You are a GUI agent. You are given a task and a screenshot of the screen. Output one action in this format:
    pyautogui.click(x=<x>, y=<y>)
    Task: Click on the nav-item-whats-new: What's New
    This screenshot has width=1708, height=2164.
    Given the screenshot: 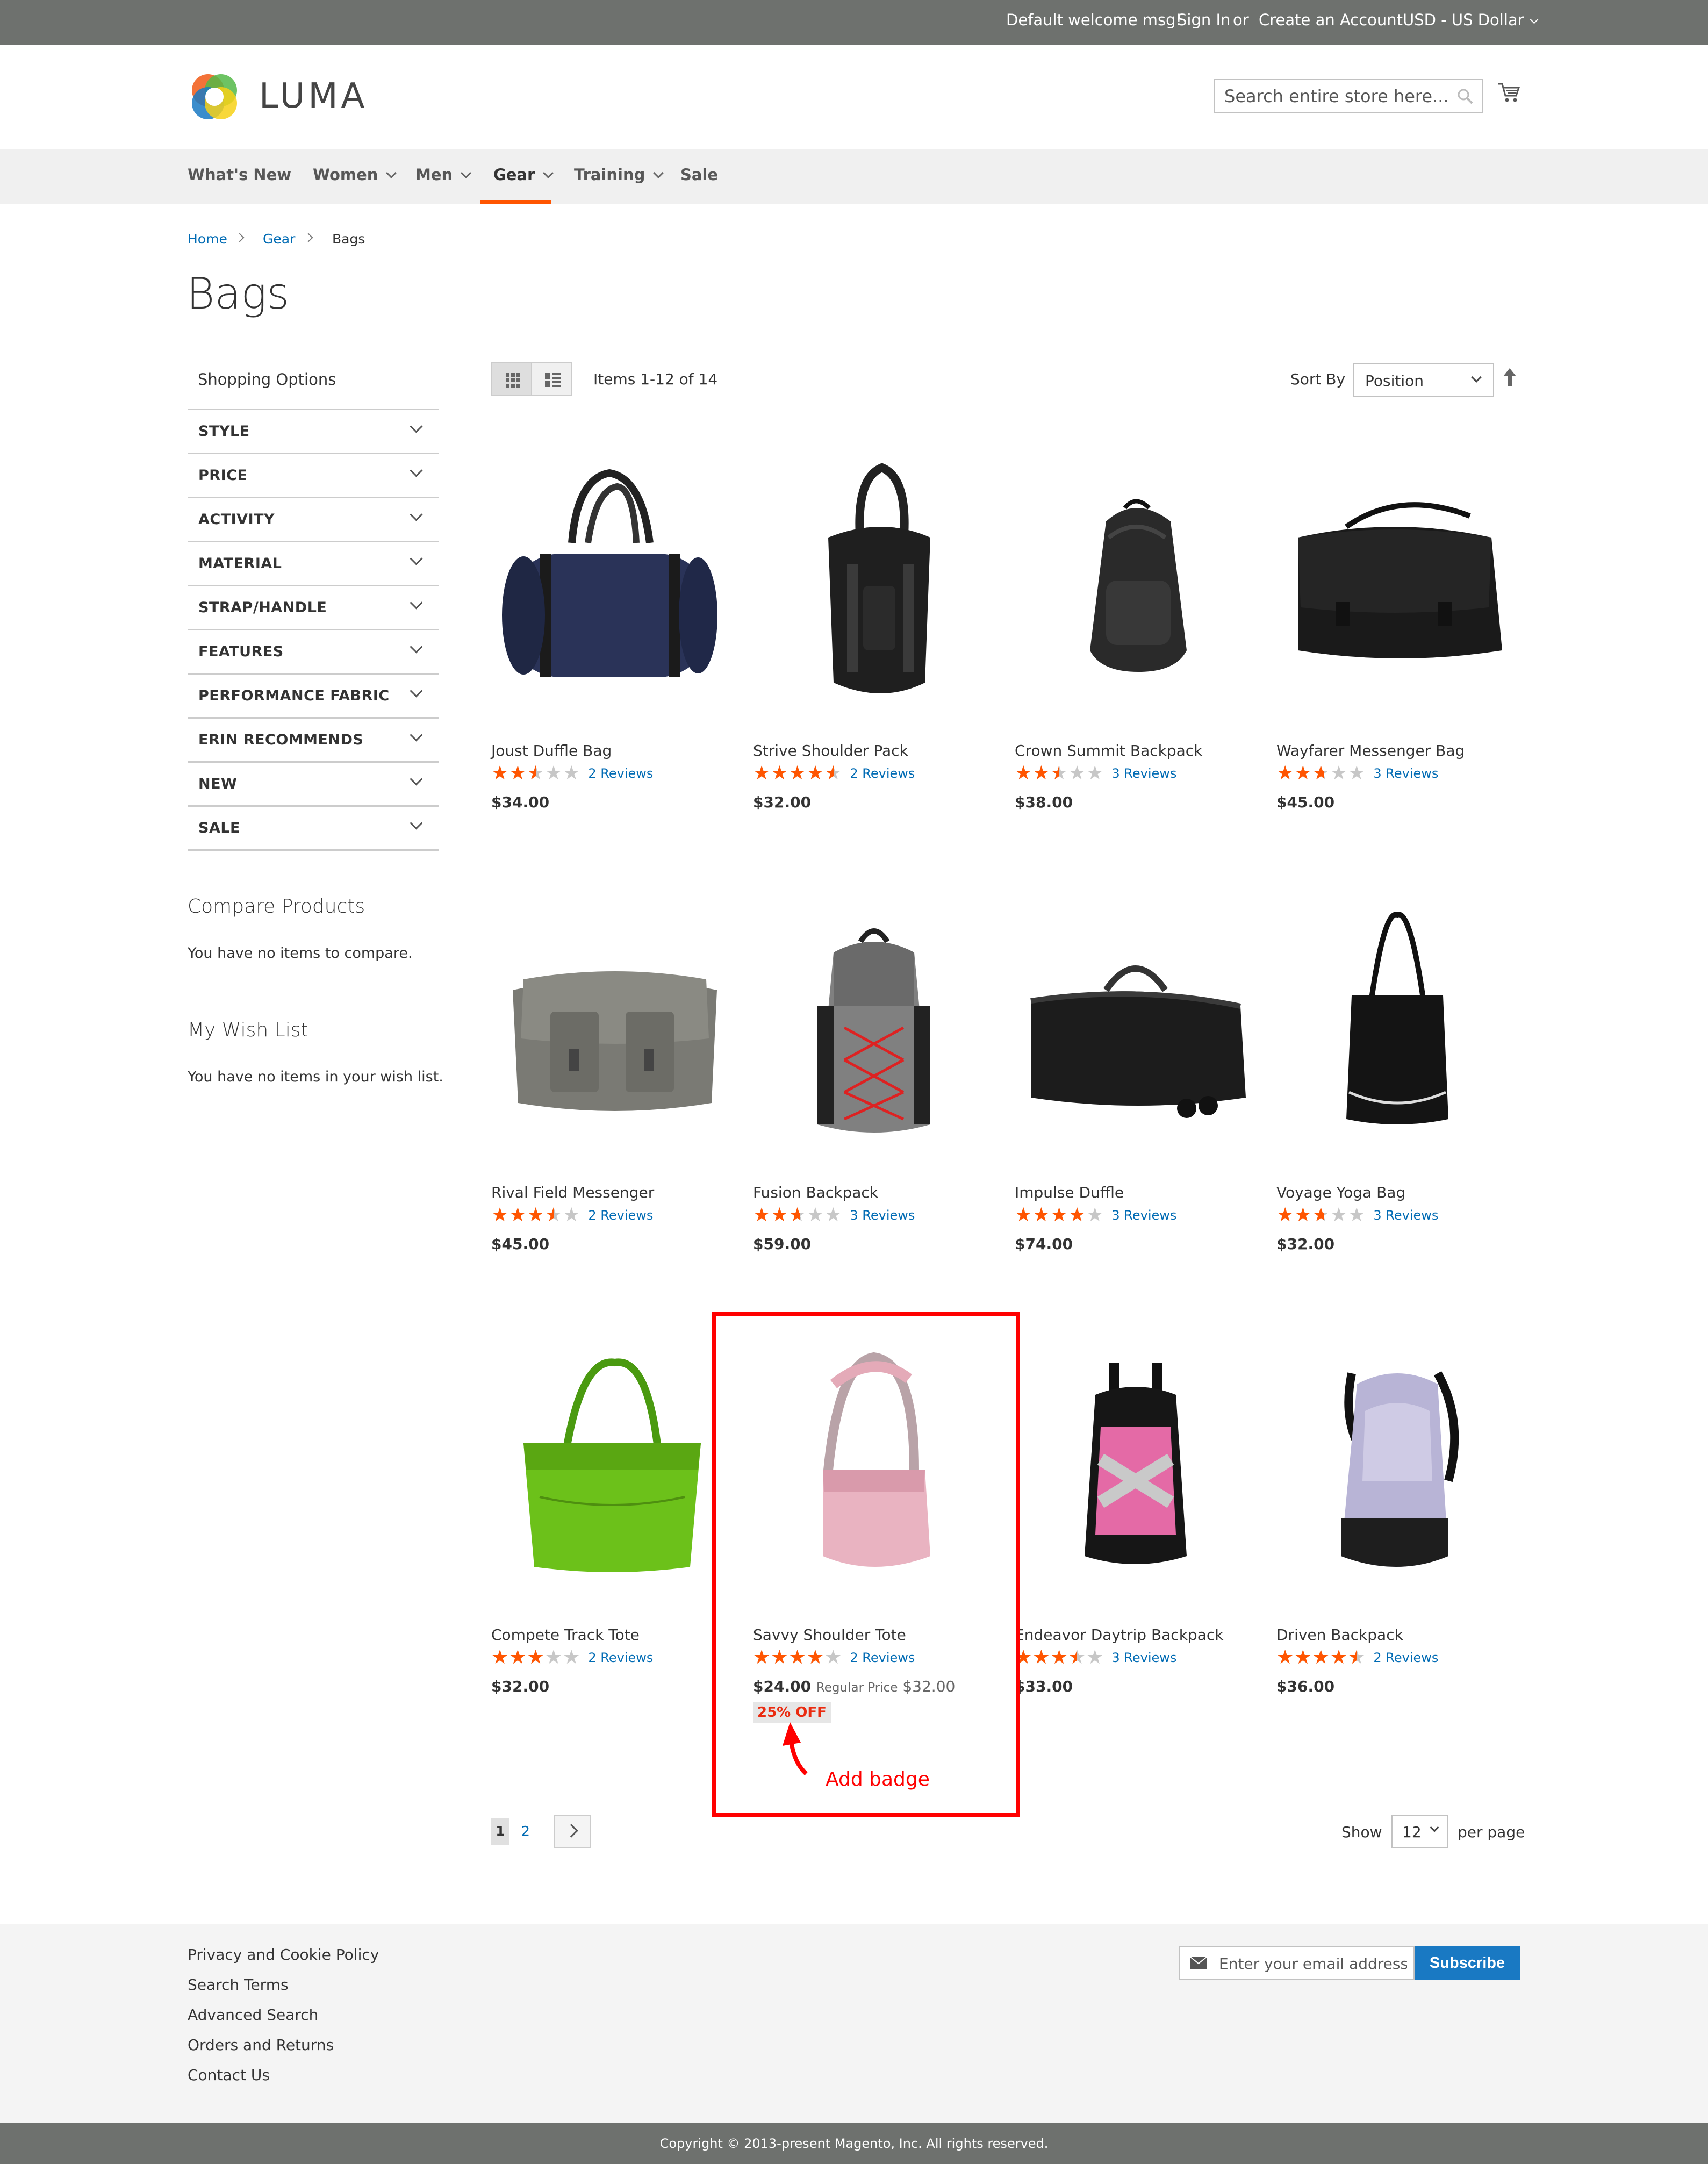 What is the action you would take?
    pyautogui.click(x=239, y=175)
    